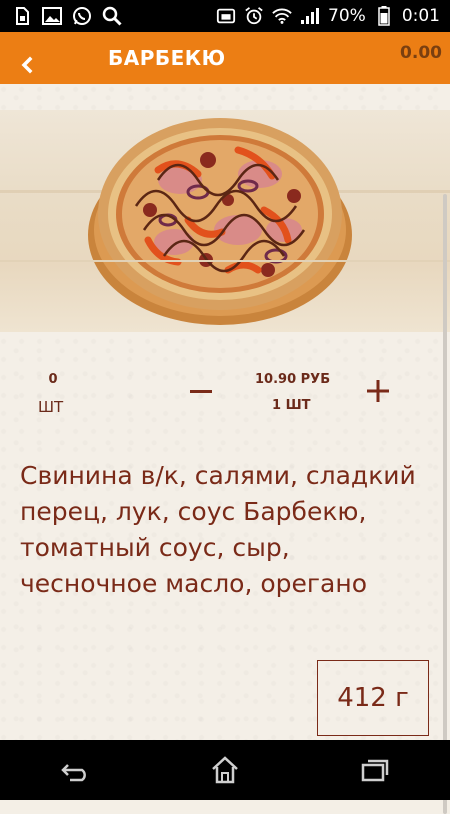  I want to click on search-icon, so click(112, 16).